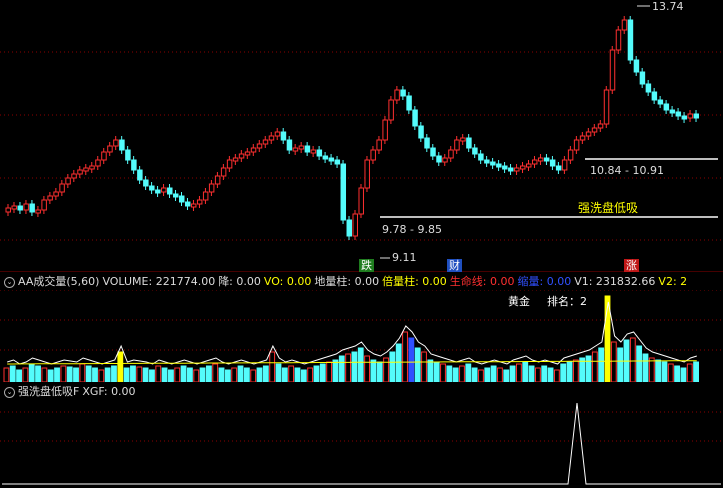  I want to click on volume-field: V2: 2, so click(673, 281).